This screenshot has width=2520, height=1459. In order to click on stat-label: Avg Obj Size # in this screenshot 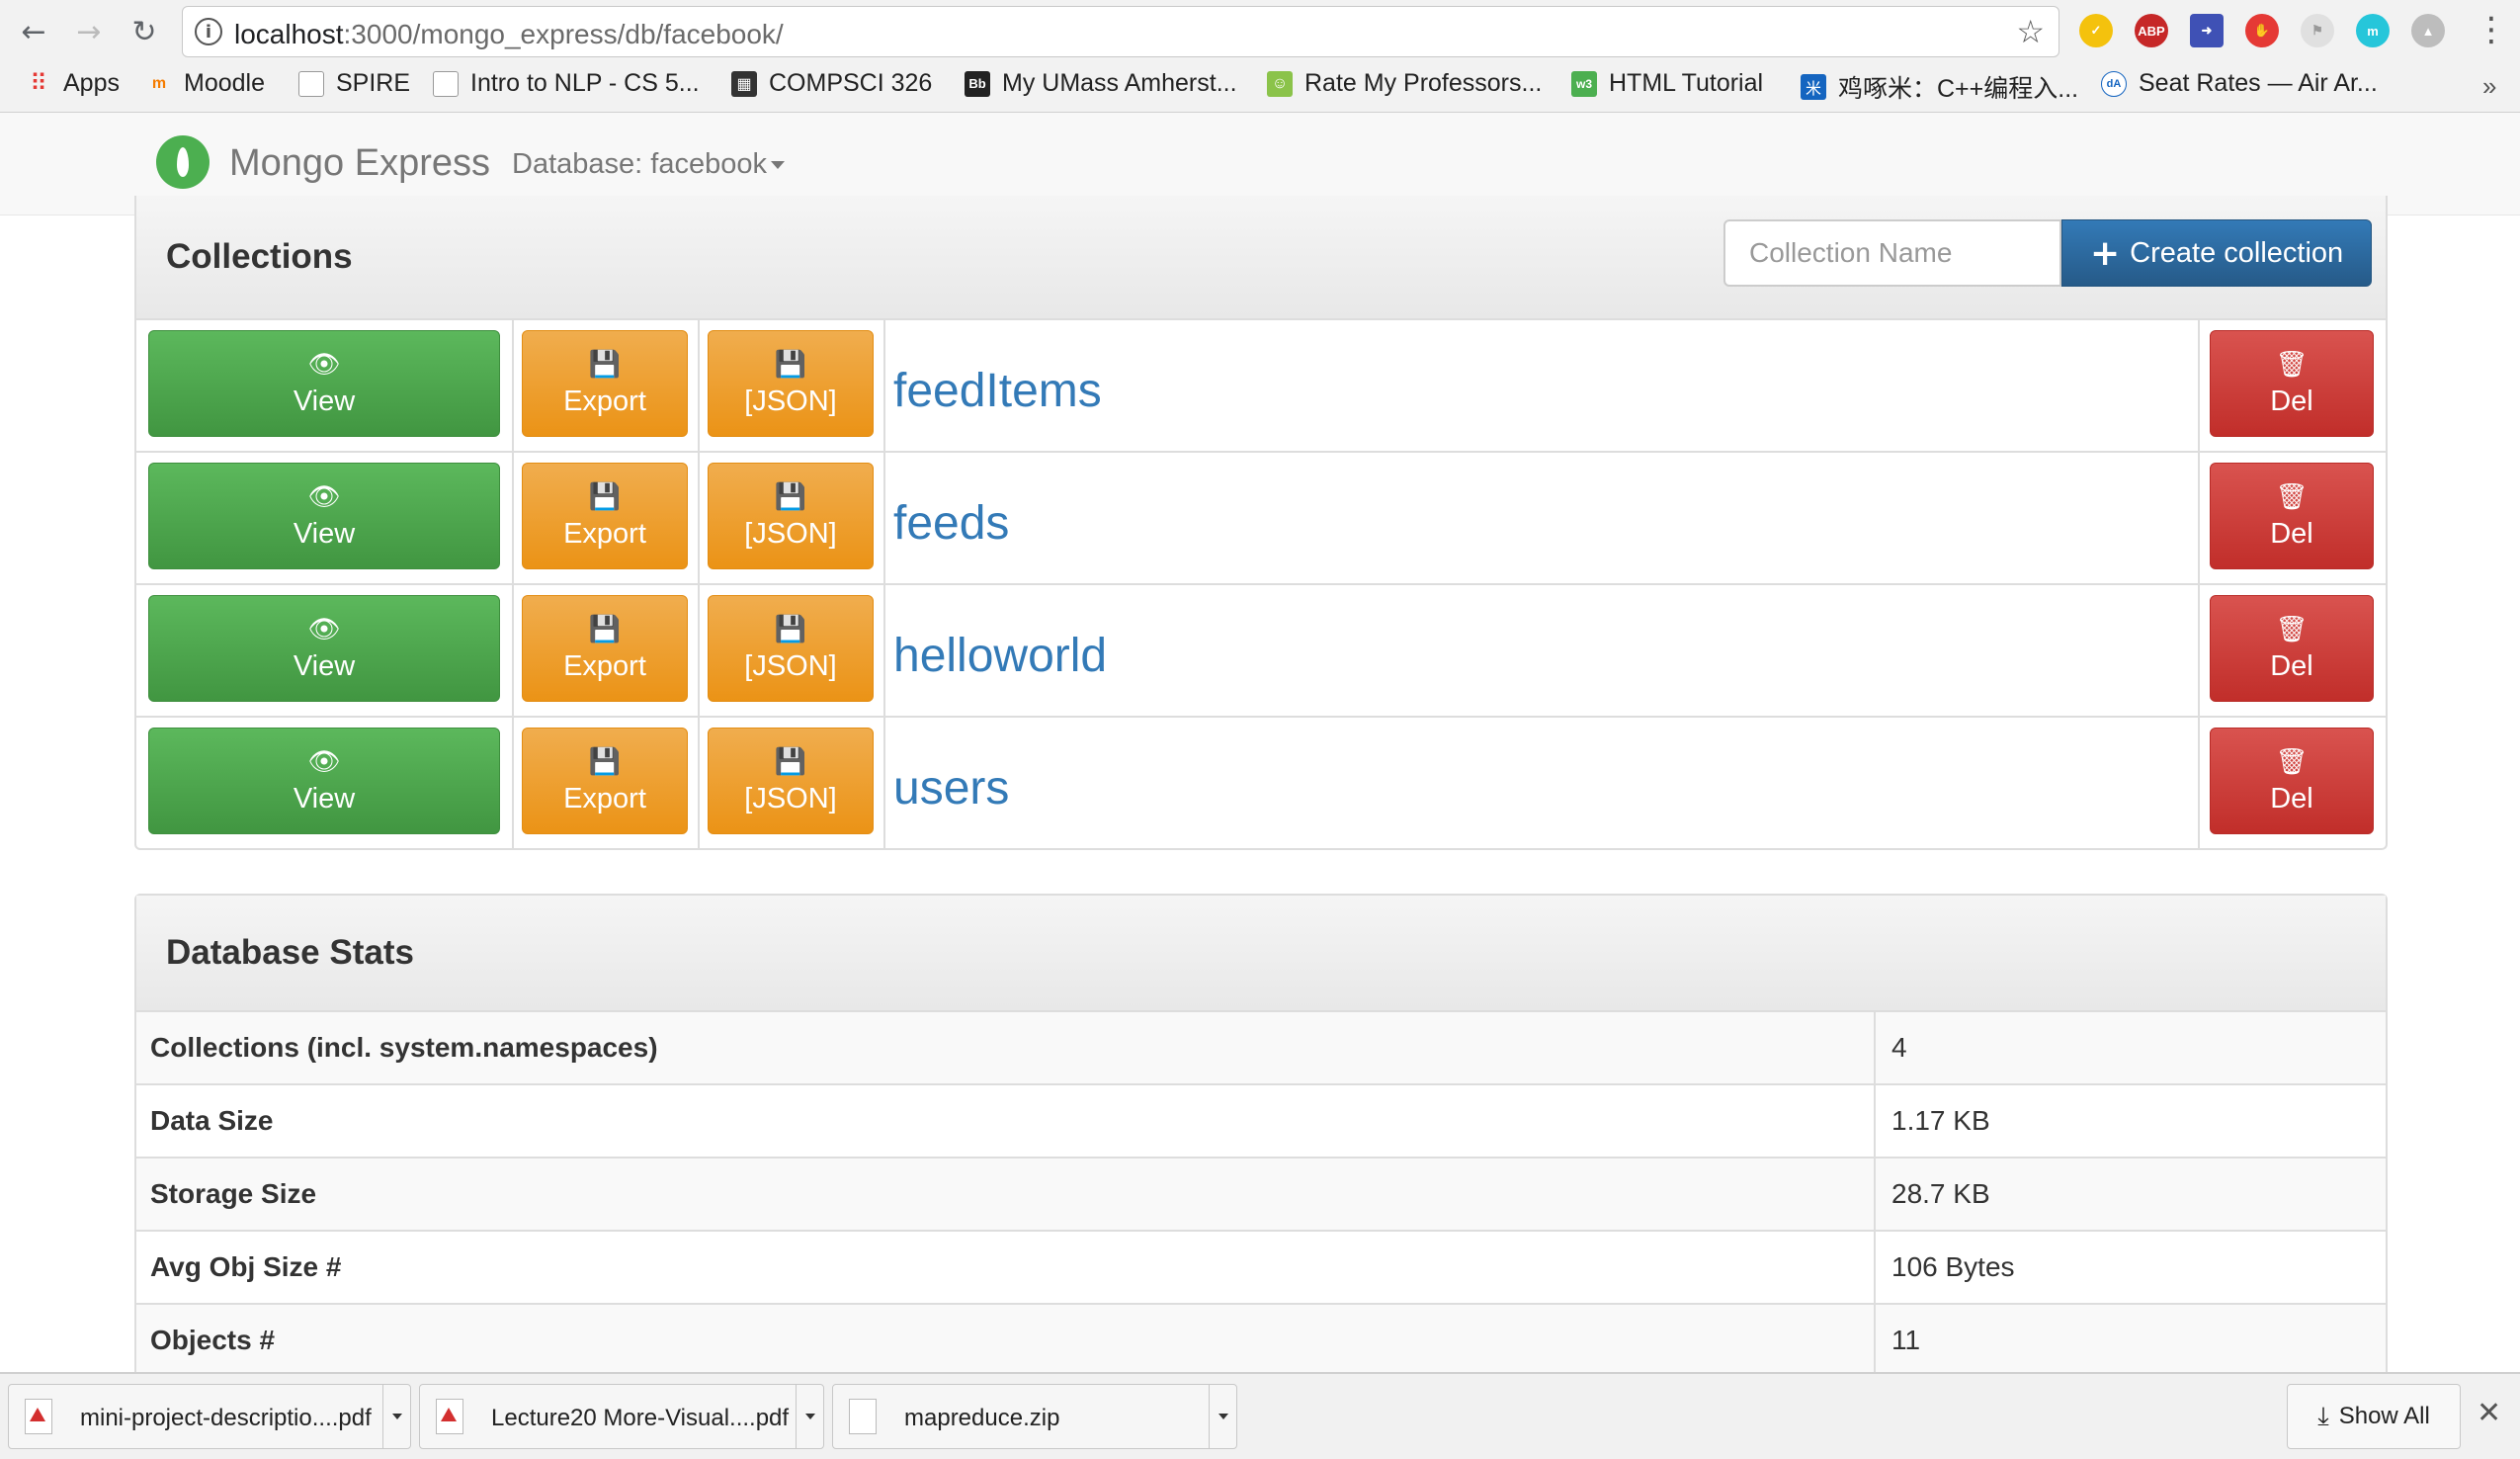, I will do `click(246, 1266)`.